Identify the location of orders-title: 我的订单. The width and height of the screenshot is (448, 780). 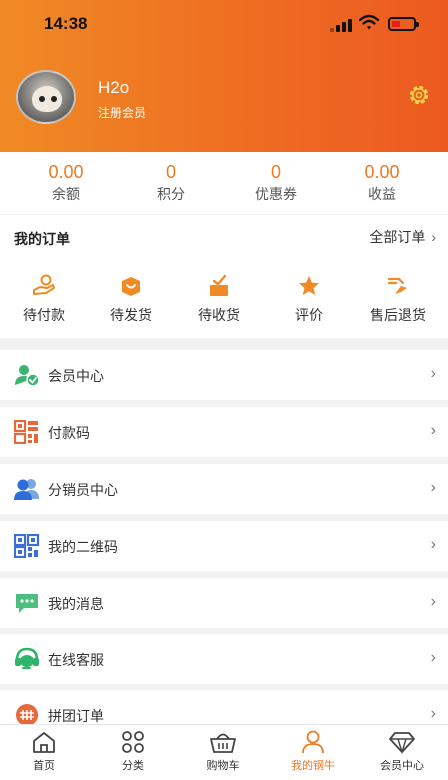
(42, 239).